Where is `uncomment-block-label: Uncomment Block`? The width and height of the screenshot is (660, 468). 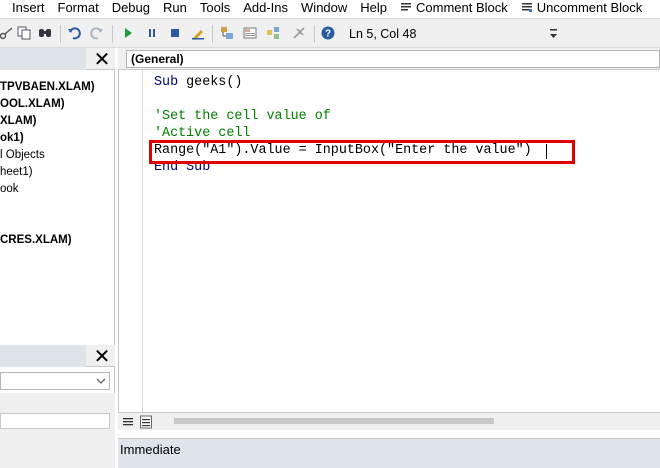 uncomment-block-label: Uncomment Block is located at coordinates (589, 7).